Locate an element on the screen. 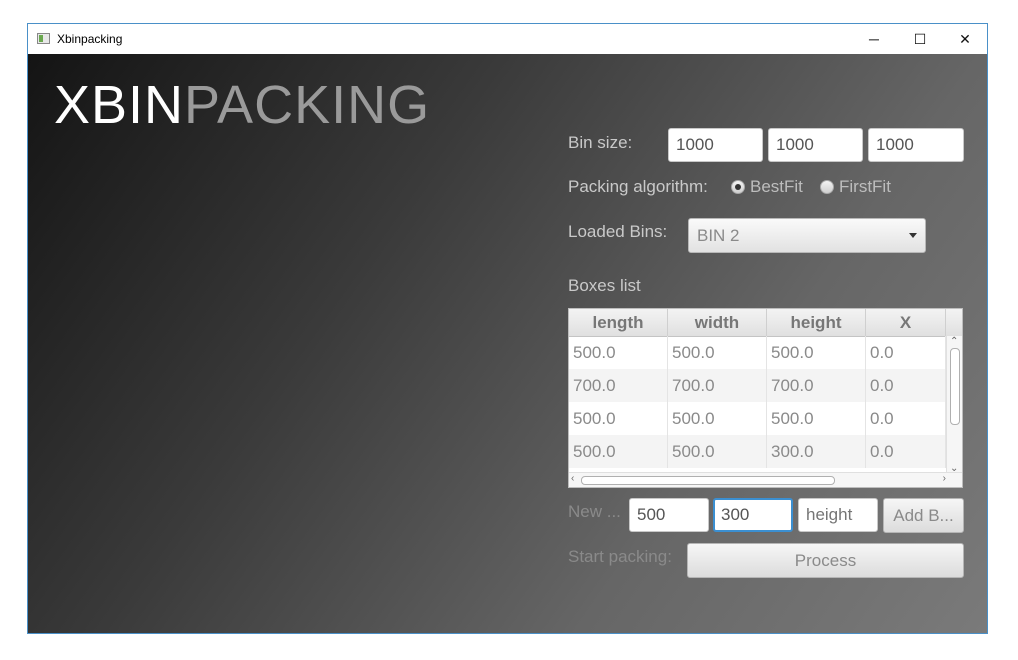  window-title: Xbinpacking is located at coordinates (90, 39).